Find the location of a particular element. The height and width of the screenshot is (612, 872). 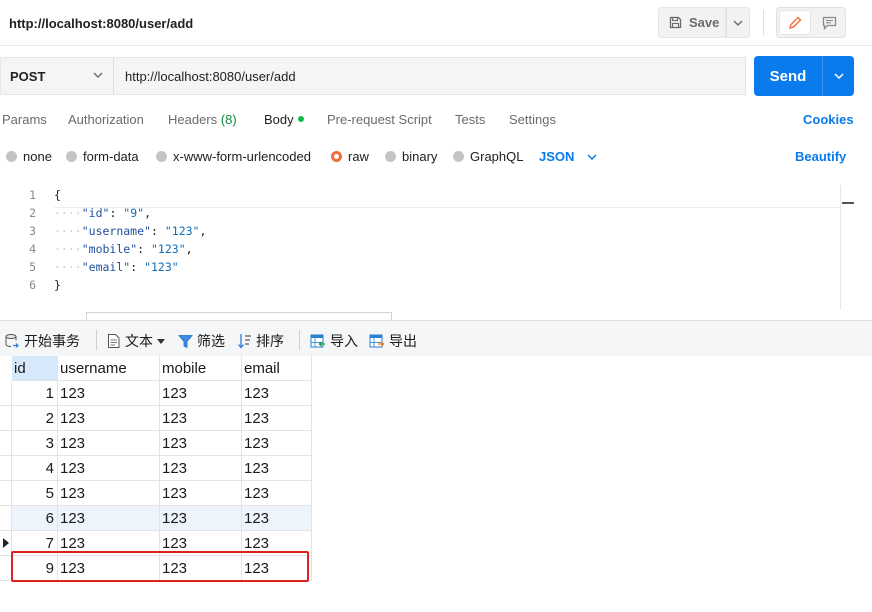

radio-label: form-data is located at coordinates (111, 156).